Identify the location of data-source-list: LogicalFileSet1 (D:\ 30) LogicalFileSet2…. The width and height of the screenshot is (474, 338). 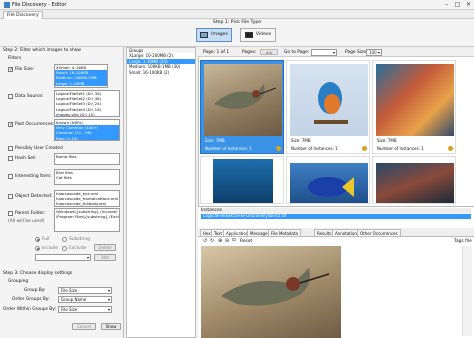
(87, 103).